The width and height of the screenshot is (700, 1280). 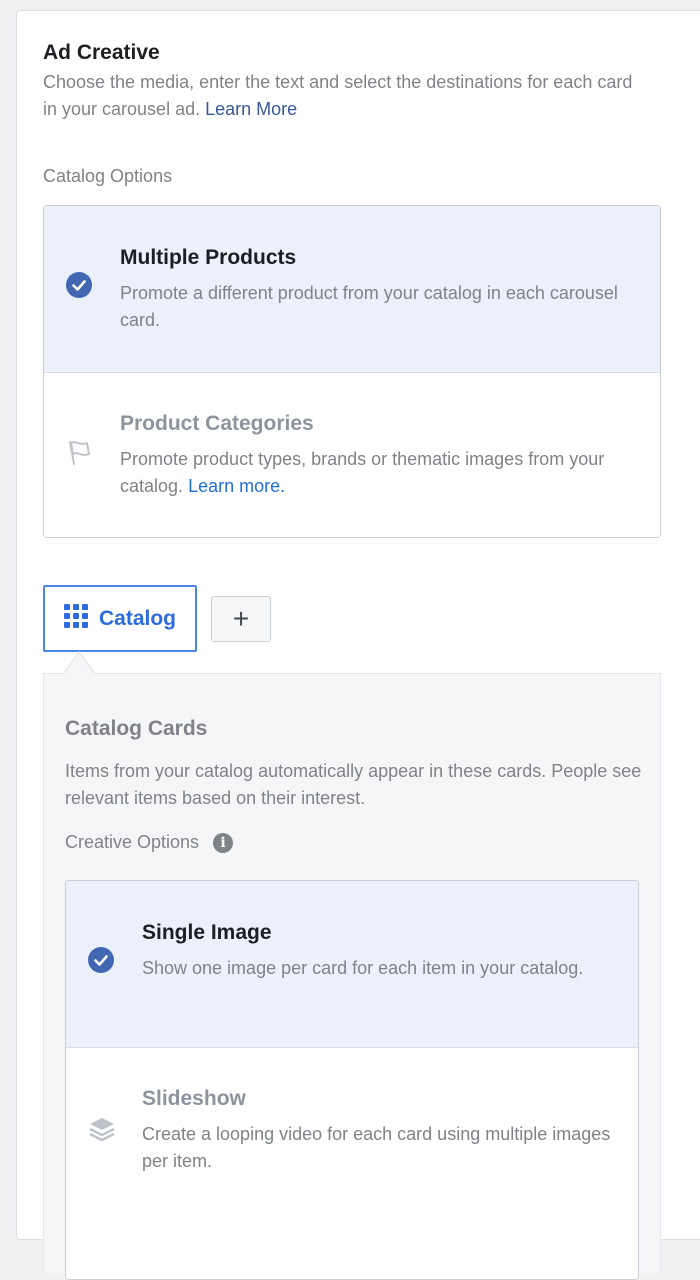 What do you see at coordinates (101, 52) in the screenshot?
I see `section-title: Ad Creative` at bounding box center [101, 52].